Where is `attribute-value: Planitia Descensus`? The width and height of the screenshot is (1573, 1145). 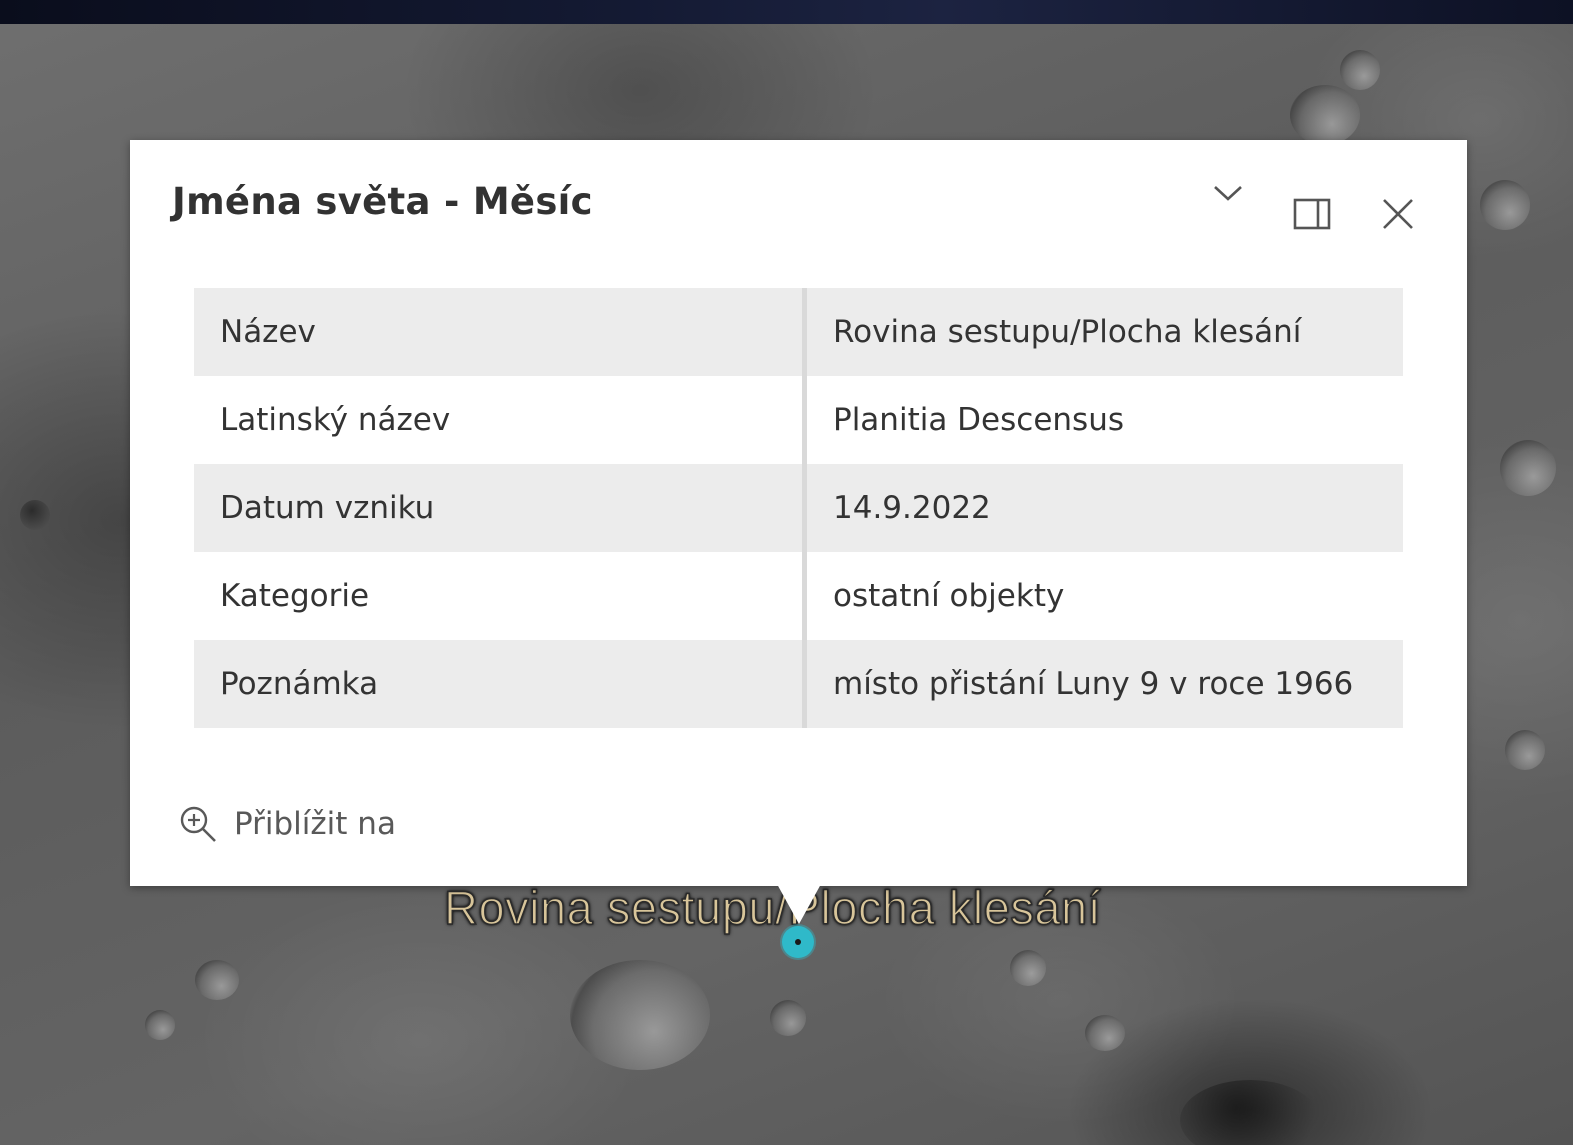
attribute-value: Planitia Descensus is located at coordinates (1103, 420).